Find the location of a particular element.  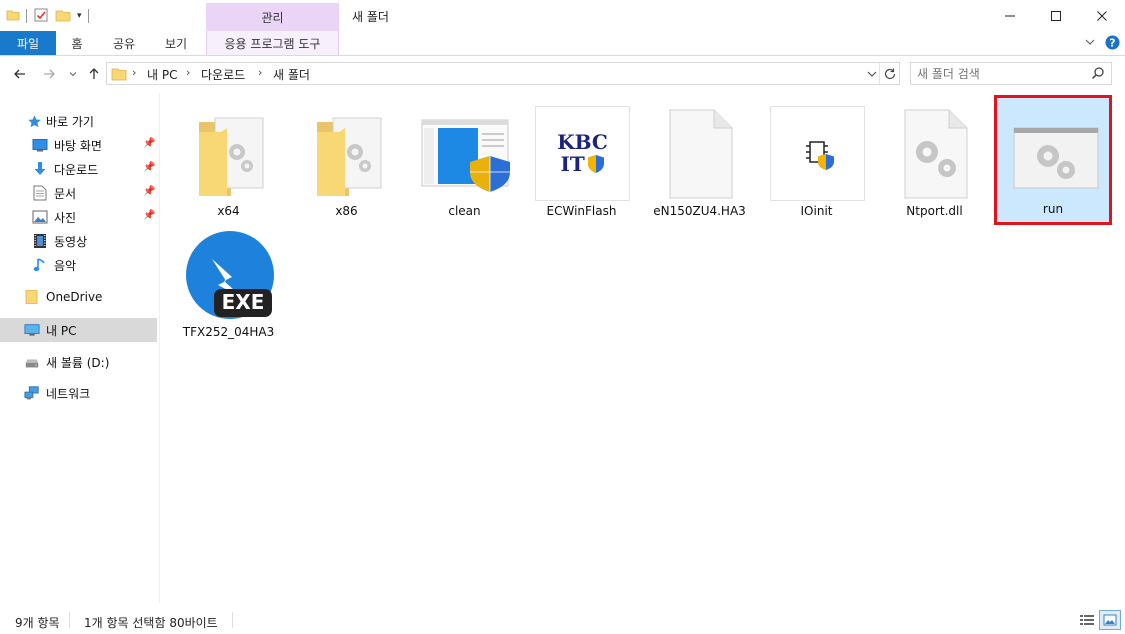

shield-icon is located at coordinates (595, 163).